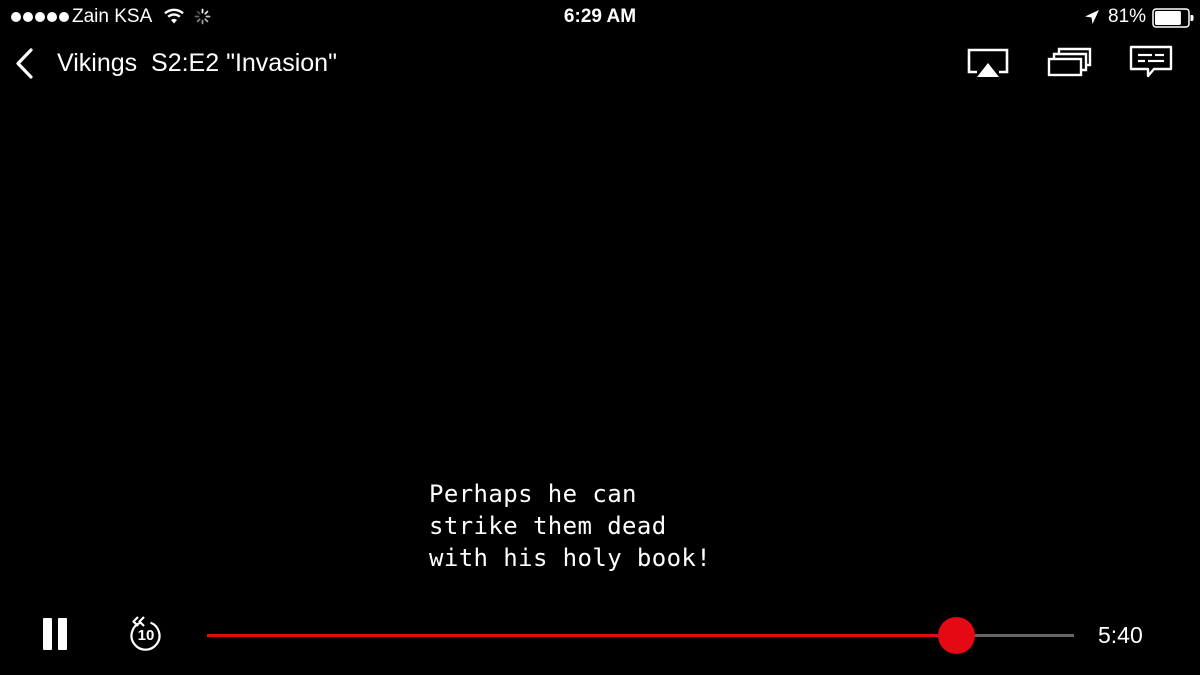  I want to click on progress-scrubber-handle, so click(957, 635).